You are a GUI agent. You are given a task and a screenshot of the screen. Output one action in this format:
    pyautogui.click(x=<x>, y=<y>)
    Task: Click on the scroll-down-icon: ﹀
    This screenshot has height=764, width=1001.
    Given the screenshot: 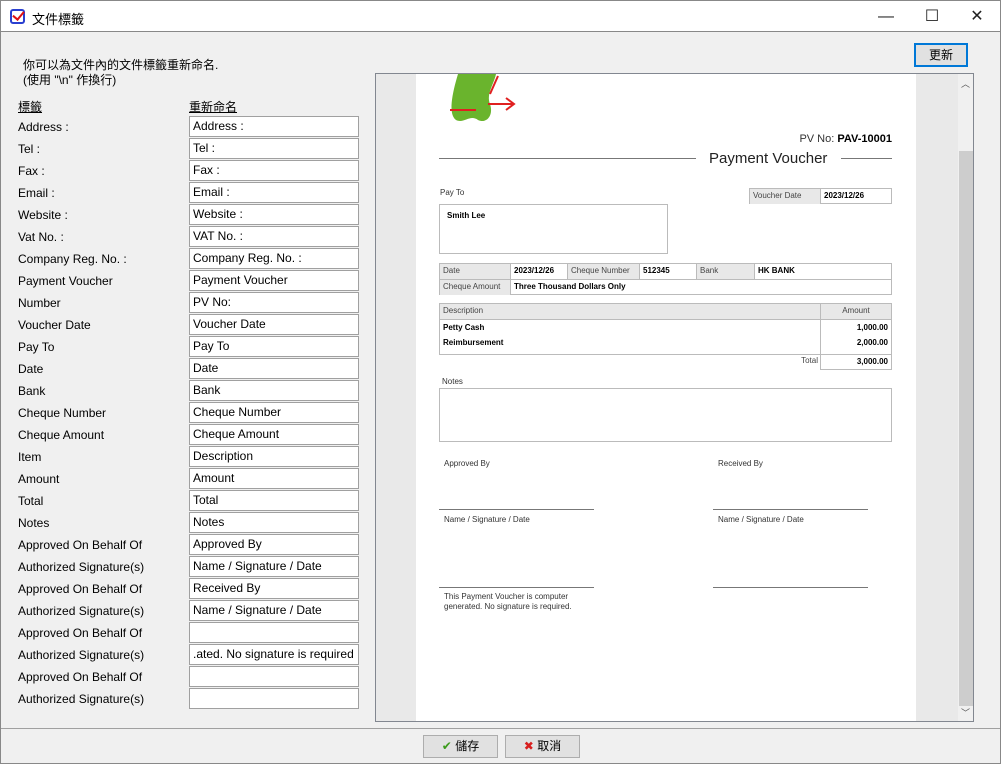 What is the action you would take?
    pyautogui.click(x=965, y=712)
    